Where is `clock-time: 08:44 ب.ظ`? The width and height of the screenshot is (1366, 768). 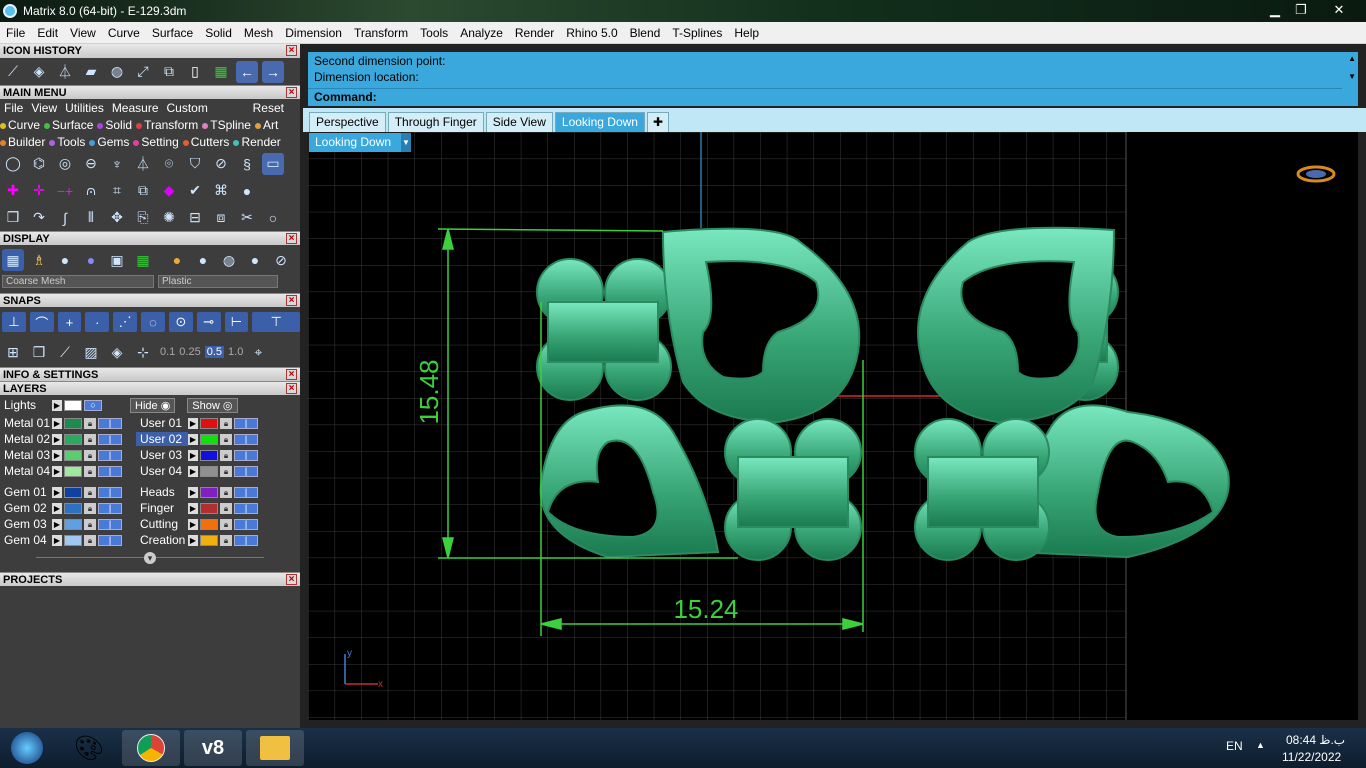
clock-time: 08:44 ب.ظ is located at coordinates (1315, 740).